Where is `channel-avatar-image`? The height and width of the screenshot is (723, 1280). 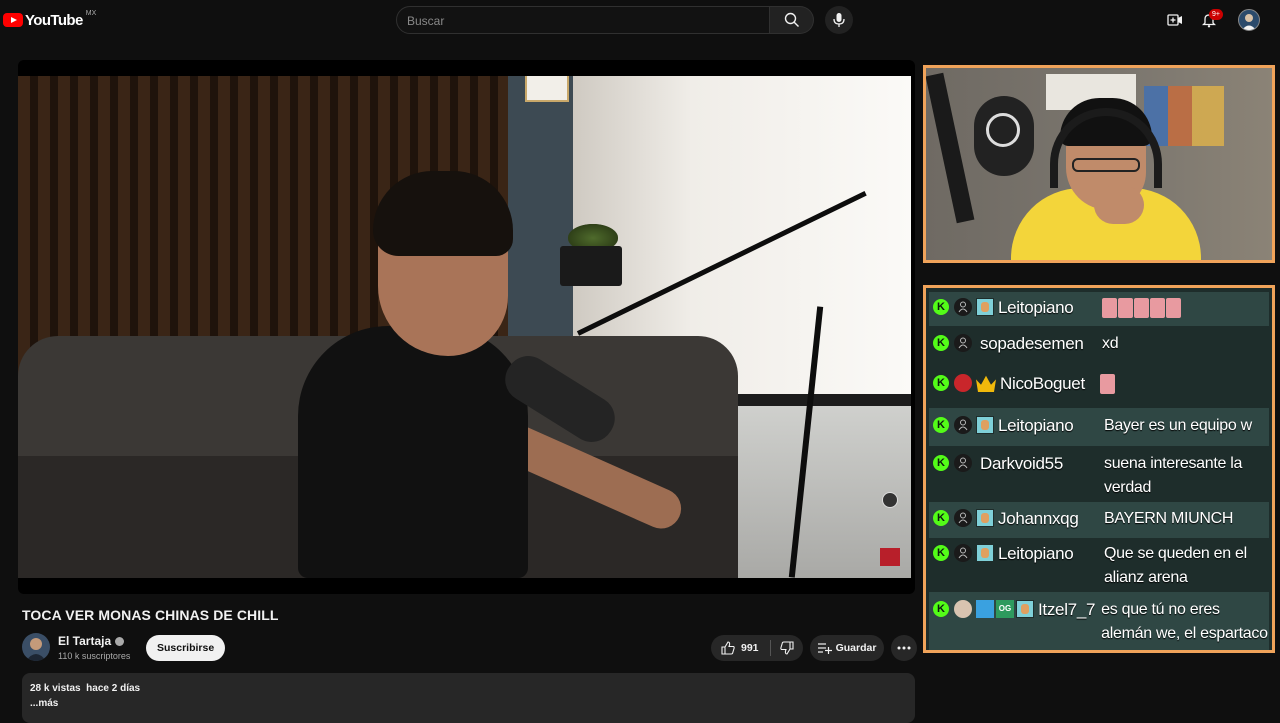 channel-avatar-image is located at coordinates (36, 649).